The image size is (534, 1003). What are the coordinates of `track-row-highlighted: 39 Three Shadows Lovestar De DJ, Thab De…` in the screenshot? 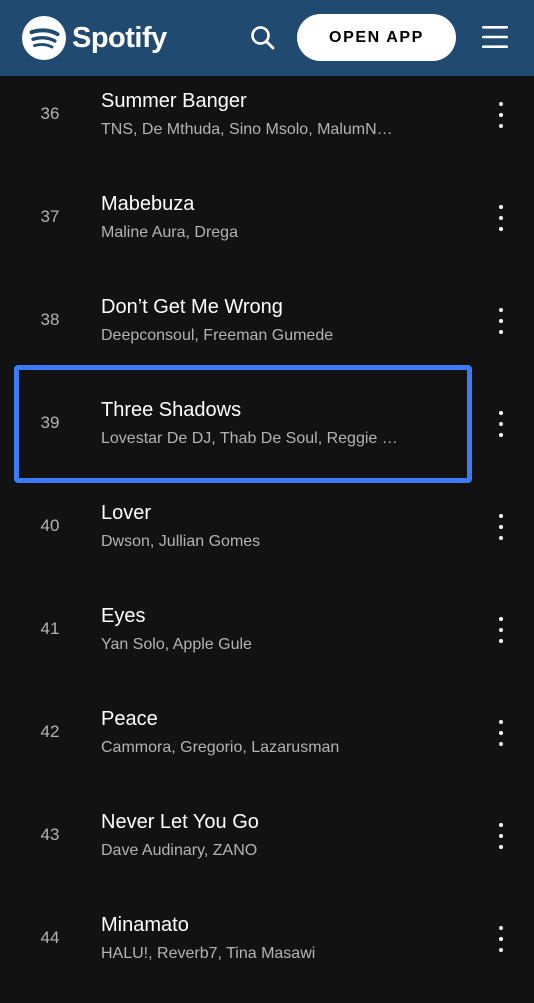 It's located at (267, 436).